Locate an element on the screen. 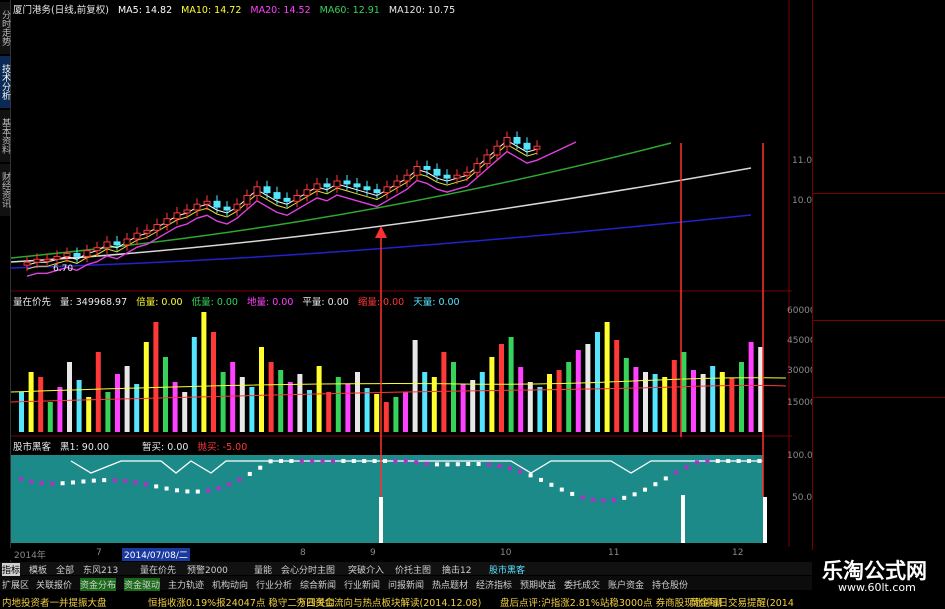 Image resolution: width=945 pixels, height=609 pixels. menu-item: 问报新闻 is located at coordinates (406, 584).